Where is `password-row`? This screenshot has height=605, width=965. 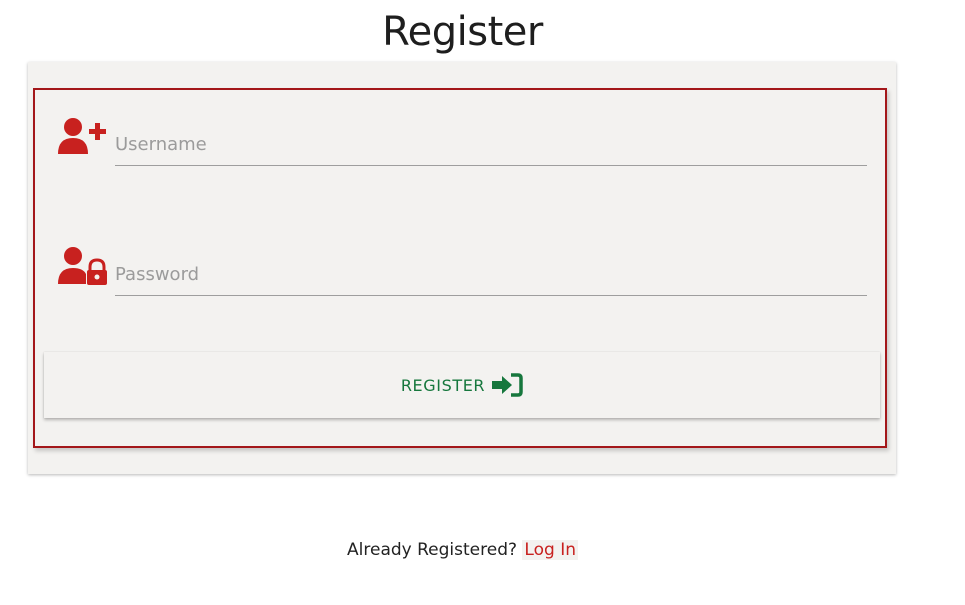 password-row is located at coordinates (462, 265).